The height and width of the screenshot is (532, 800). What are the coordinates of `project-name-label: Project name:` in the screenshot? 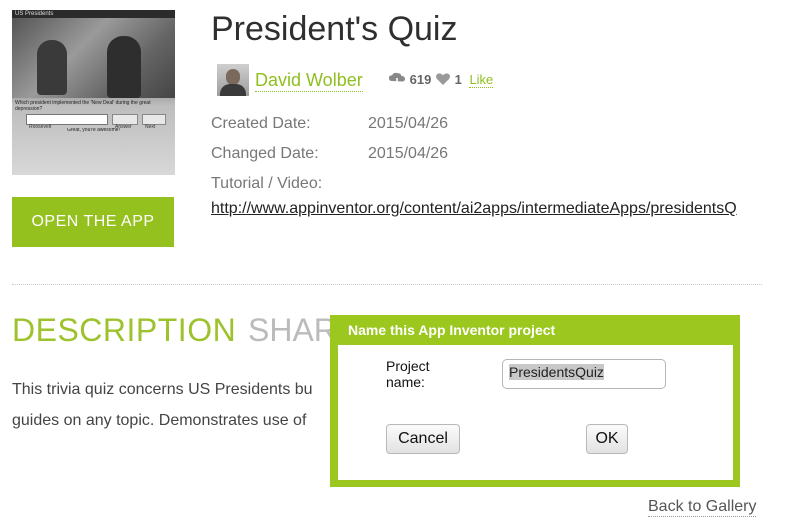 It's located at (408, 374).